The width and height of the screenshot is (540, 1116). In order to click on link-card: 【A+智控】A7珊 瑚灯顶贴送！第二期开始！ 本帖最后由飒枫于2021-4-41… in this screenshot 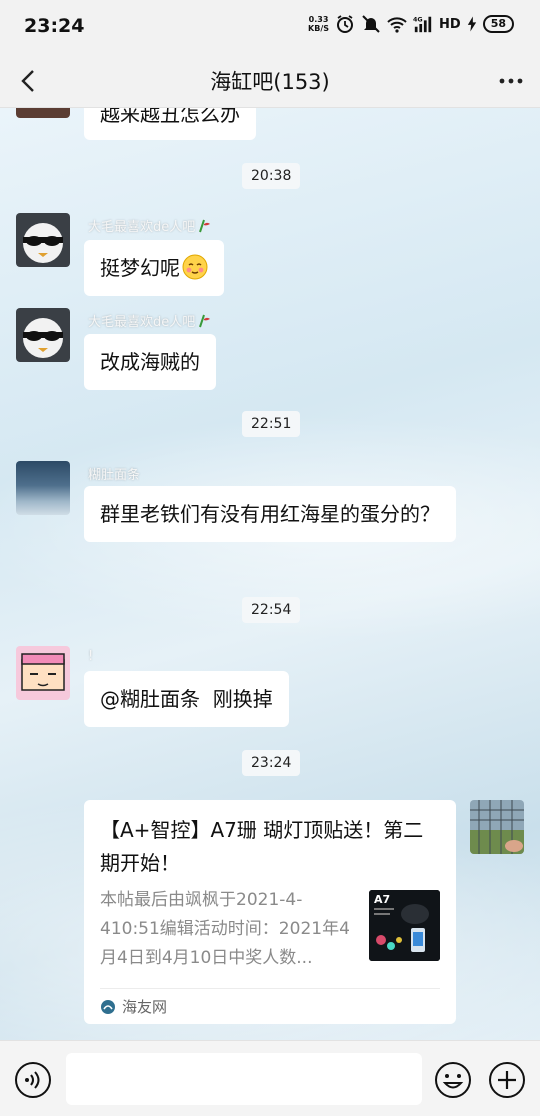, I will do `click(270, 912)`.